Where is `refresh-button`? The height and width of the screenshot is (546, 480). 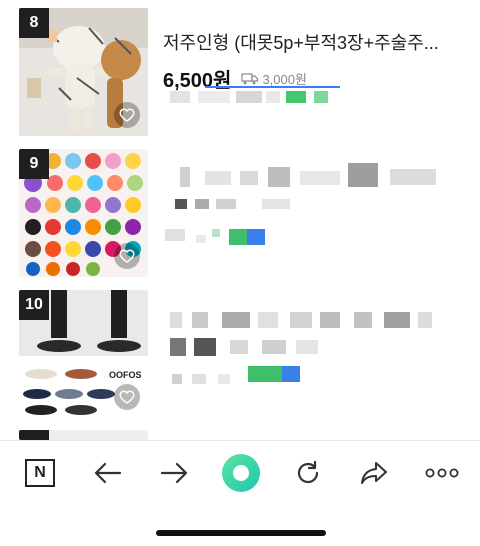 refresh-button is located at coordinates (308, 473).